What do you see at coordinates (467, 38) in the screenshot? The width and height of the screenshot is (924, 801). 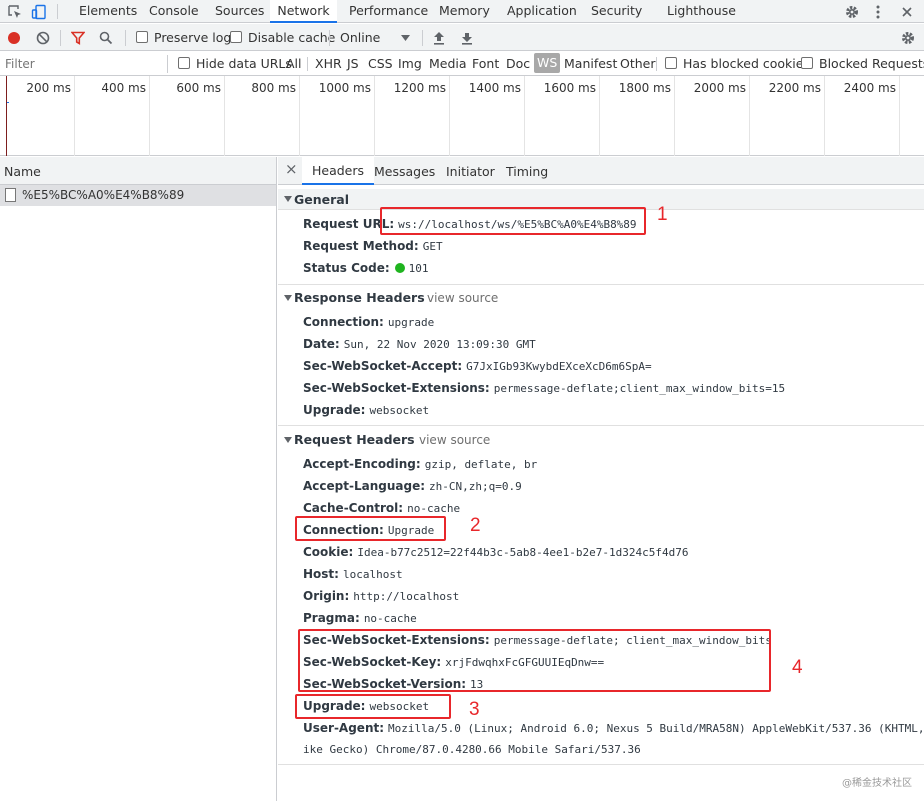 I see `export-har-icon` at bounding box center [467, 38].